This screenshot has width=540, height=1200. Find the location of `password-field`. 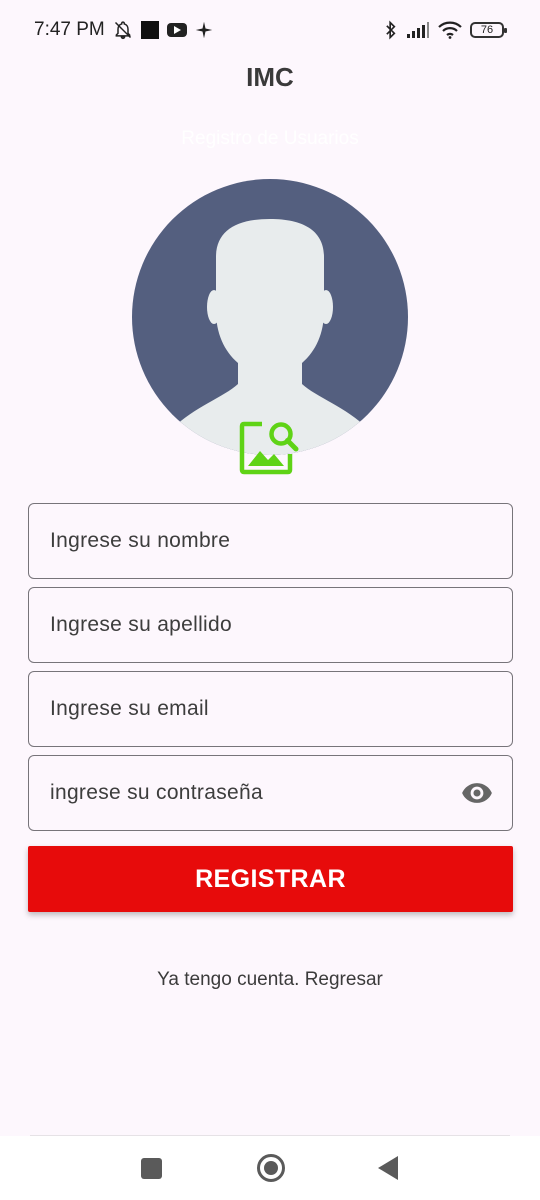

password-field is located at coordinates (270, 793).